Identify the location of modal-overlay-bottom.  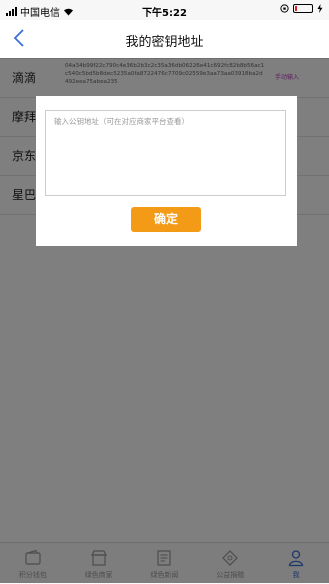
(164, 562).